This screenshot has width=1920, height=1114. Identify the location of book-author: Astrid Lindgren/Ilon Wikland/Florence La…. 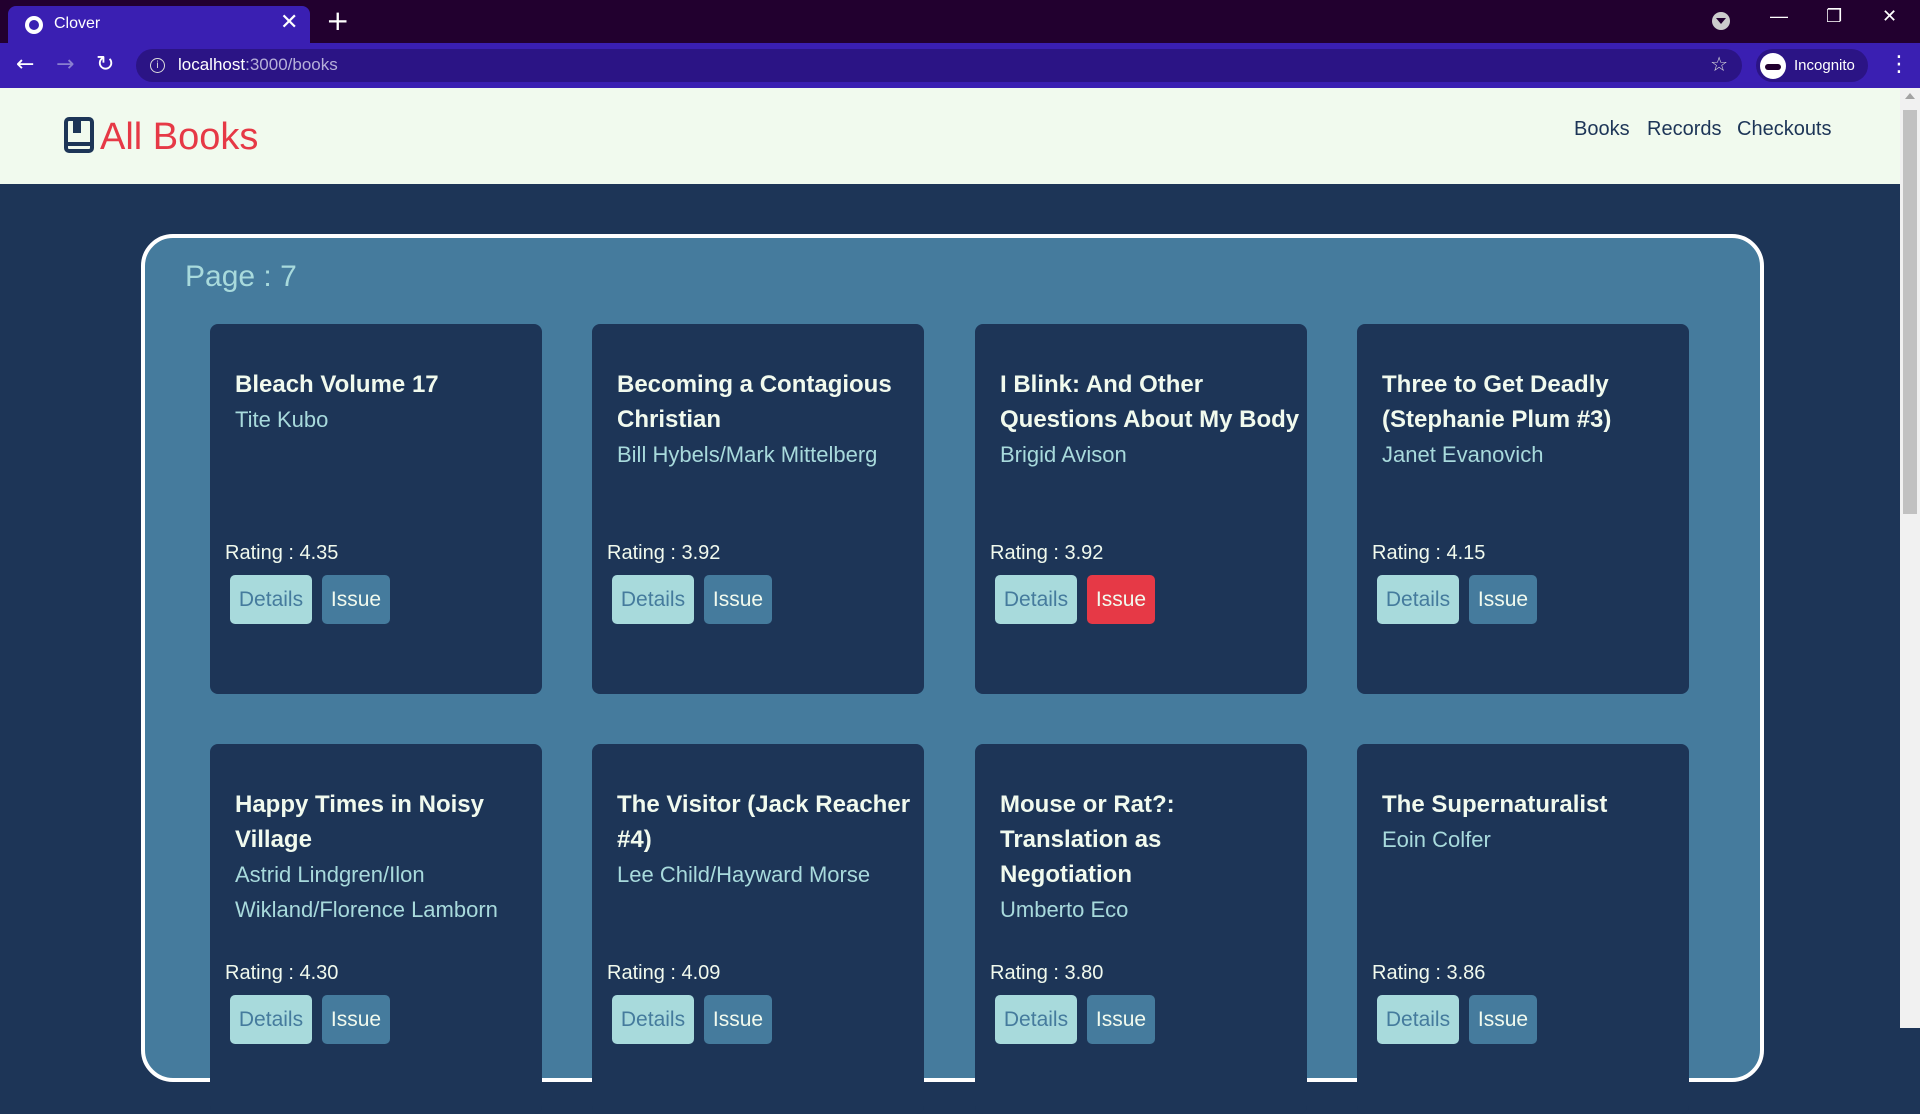
(366, 892).